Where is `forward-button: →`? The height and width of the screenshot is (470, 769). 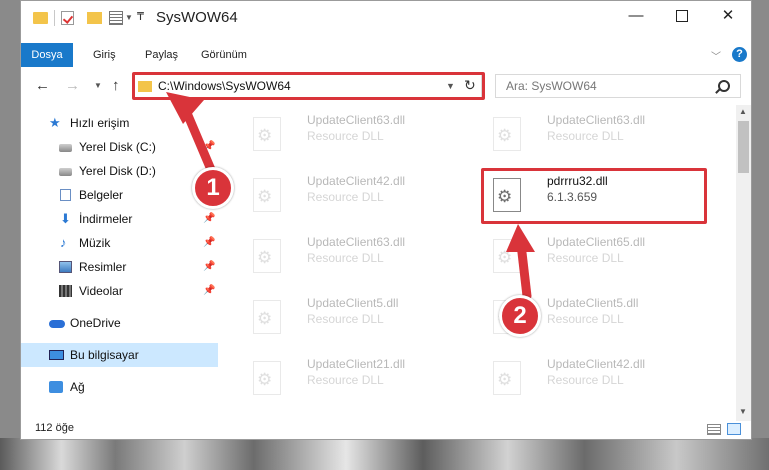 forward-button: → is located at coordinates (72, 85).